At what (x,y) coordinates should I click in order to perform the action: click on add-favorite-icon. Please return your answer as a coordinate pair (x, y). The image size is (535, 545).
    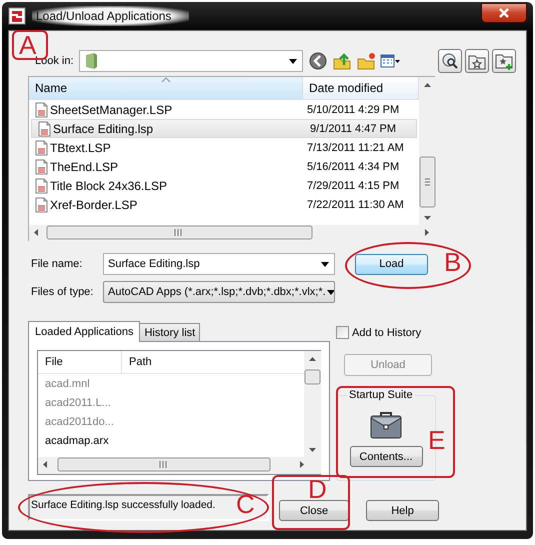
    Looking at the image, I should click on (504, 61).